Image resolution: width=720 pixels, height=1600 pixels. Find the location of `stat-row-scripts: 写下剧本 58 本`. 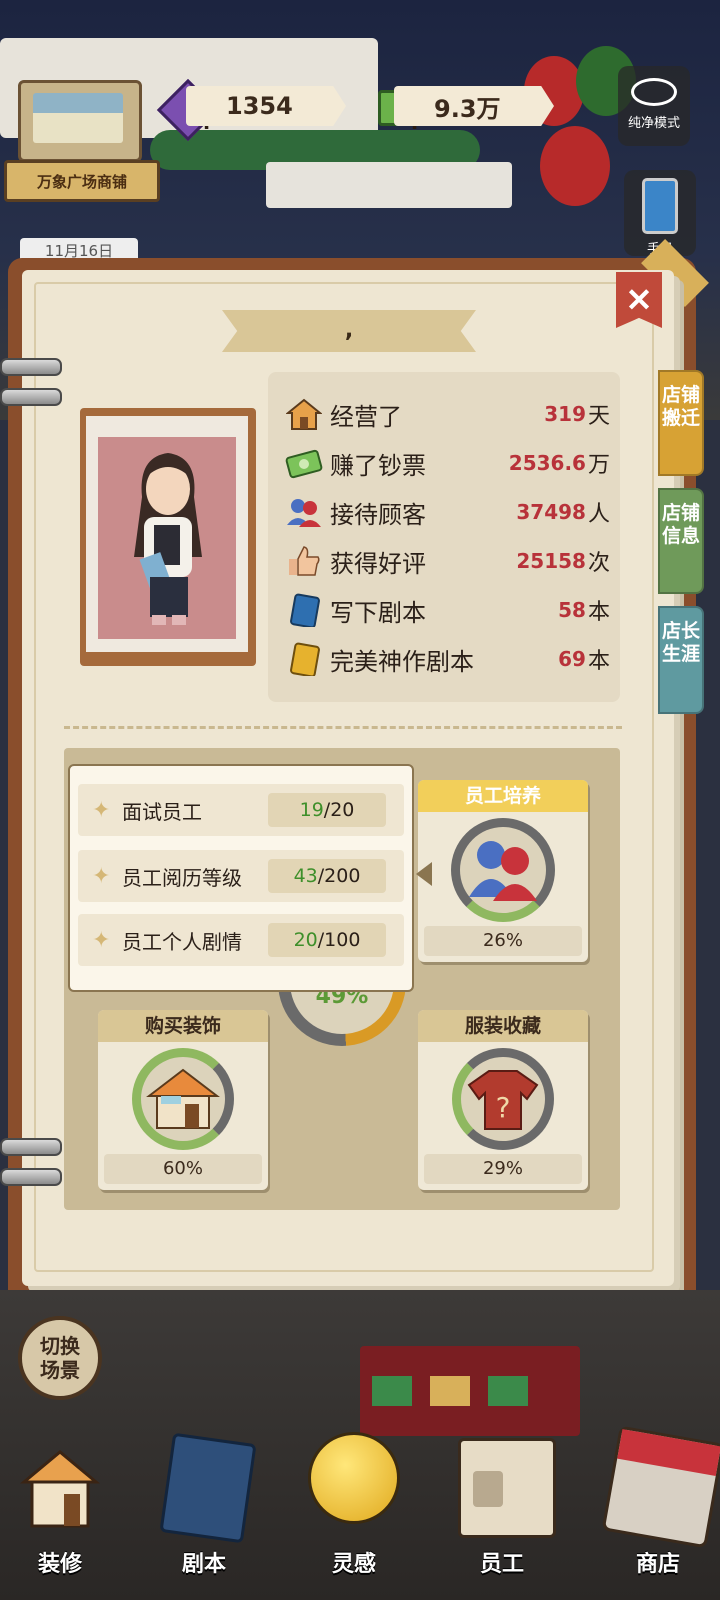

stat-row-scripts: 写下剧本 58 本 is located at coordinates (447, 610).